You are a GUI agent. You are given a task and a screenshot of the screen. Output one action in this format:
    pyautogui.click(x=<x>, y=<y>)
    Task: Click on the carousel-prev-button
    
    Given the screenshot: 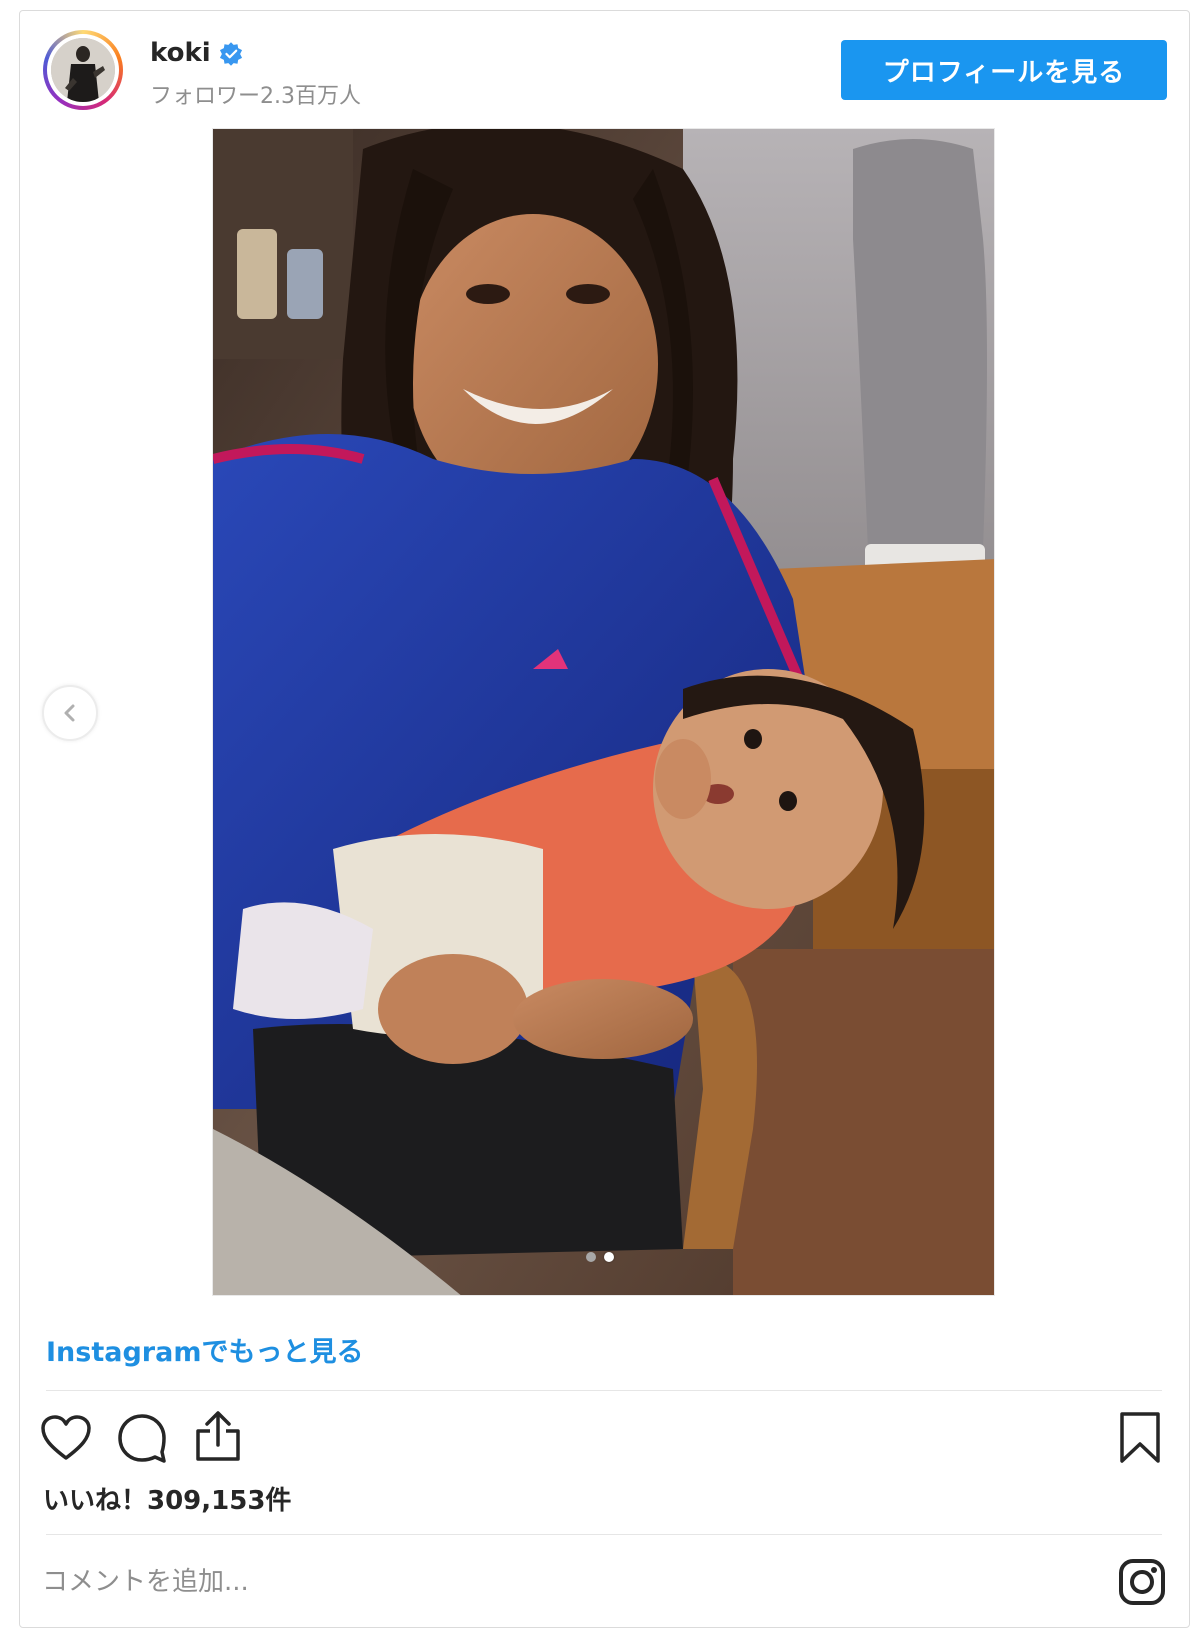 What is the action you would take?
    pyautogui.click(x=70, y=713)
    